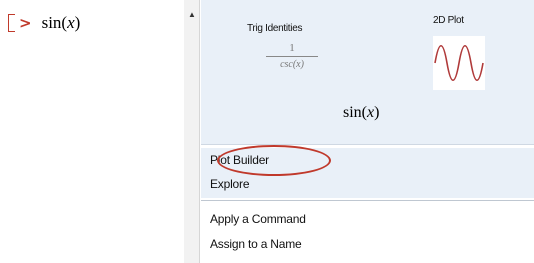 The width and height of the screenshot is (534, 263). Describe the element at coordinates (71, 22) in the screenshot. I see `input-variable: x` at that location.